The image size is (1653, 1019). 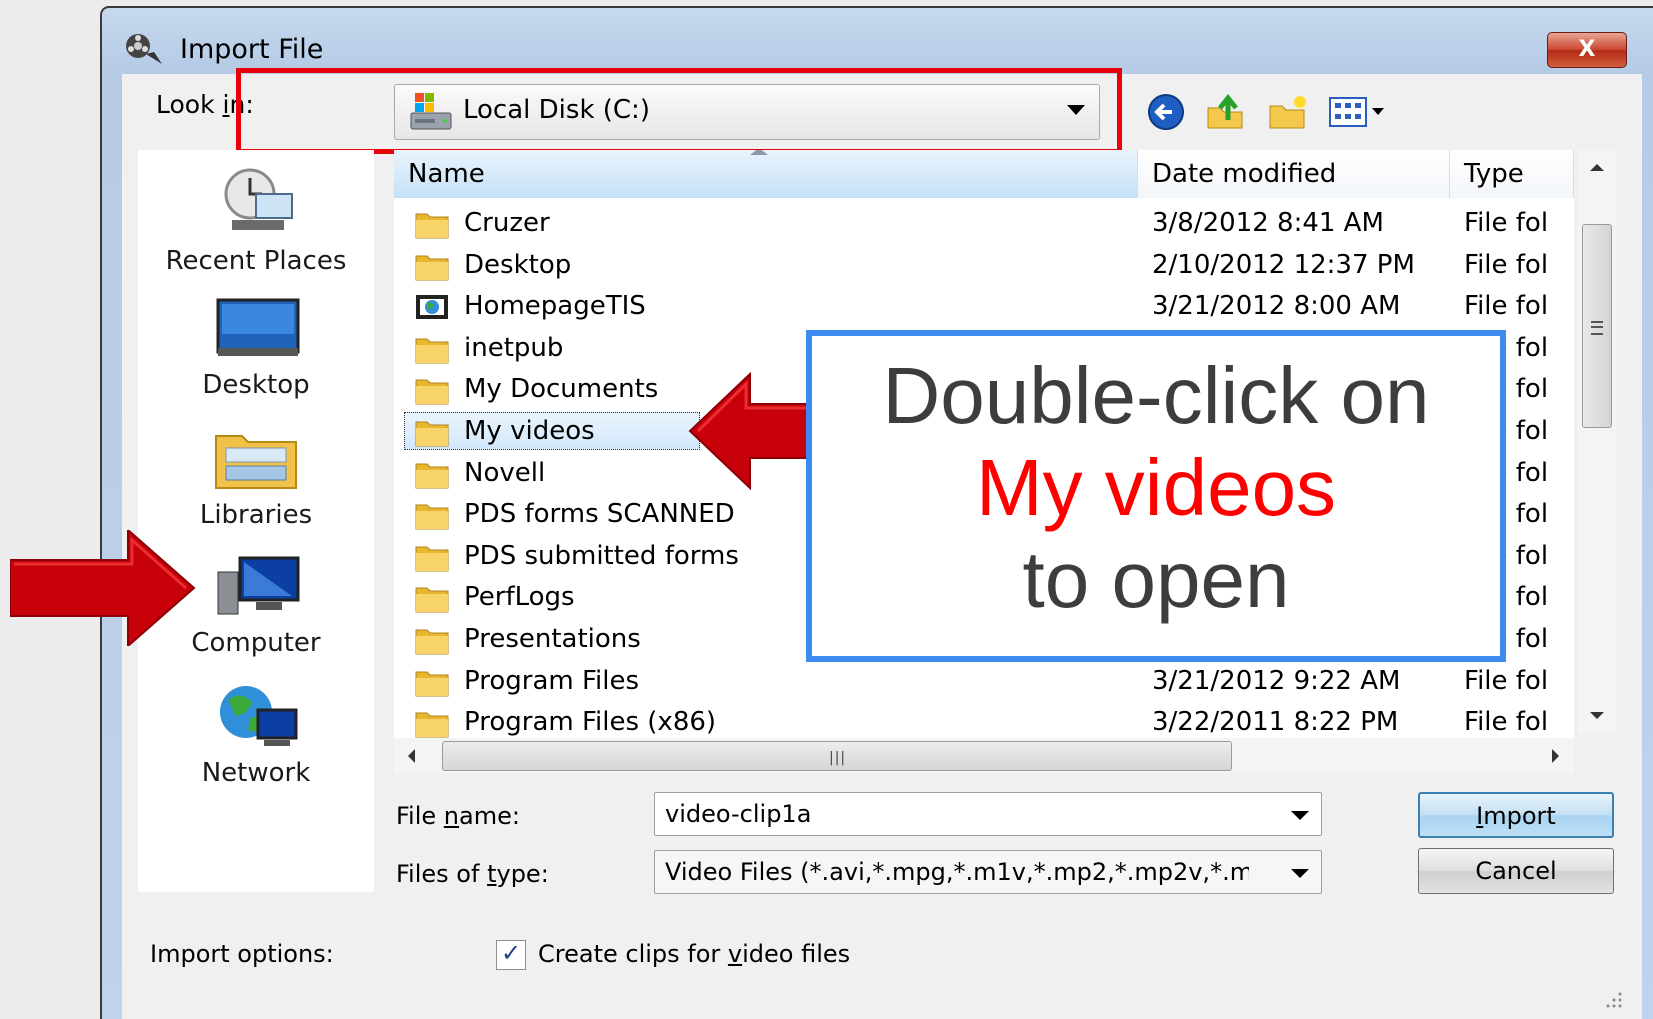 What do you see at coordinates (413, 756) in the screenshot?
I see `scroll-left-arrow-icon` at bounding box center [413, 756].